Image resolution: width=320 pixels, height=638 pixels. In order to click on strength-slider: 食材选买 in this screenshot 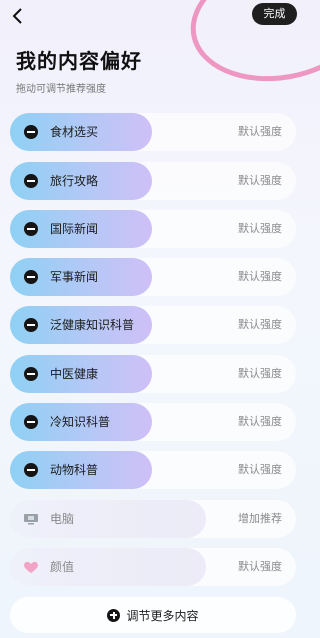, I will do `click(81, 132)`.